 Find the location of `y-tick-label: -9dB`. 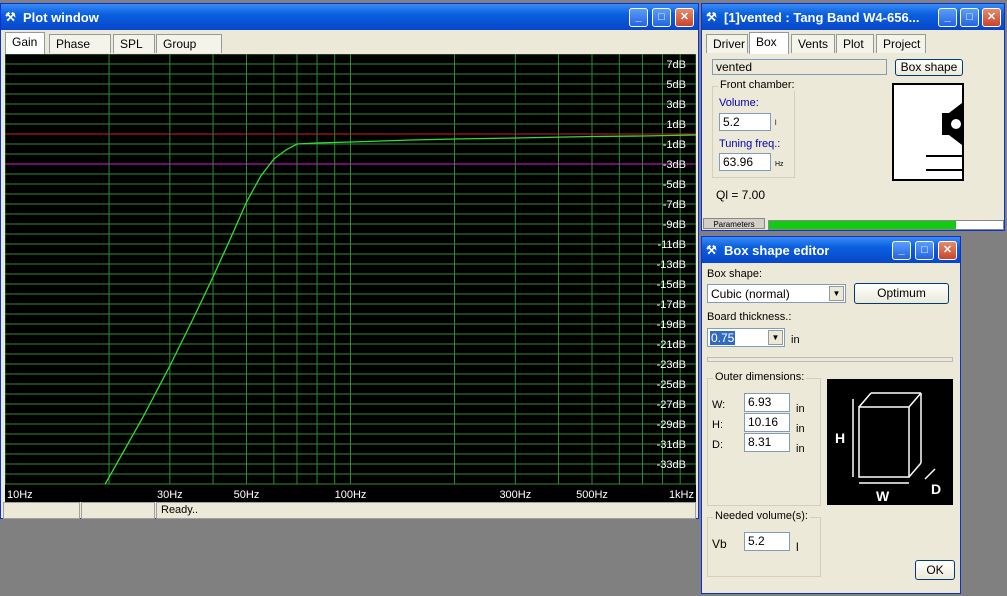

y-tick-label: -9dB is located at coordinates (674, 225).